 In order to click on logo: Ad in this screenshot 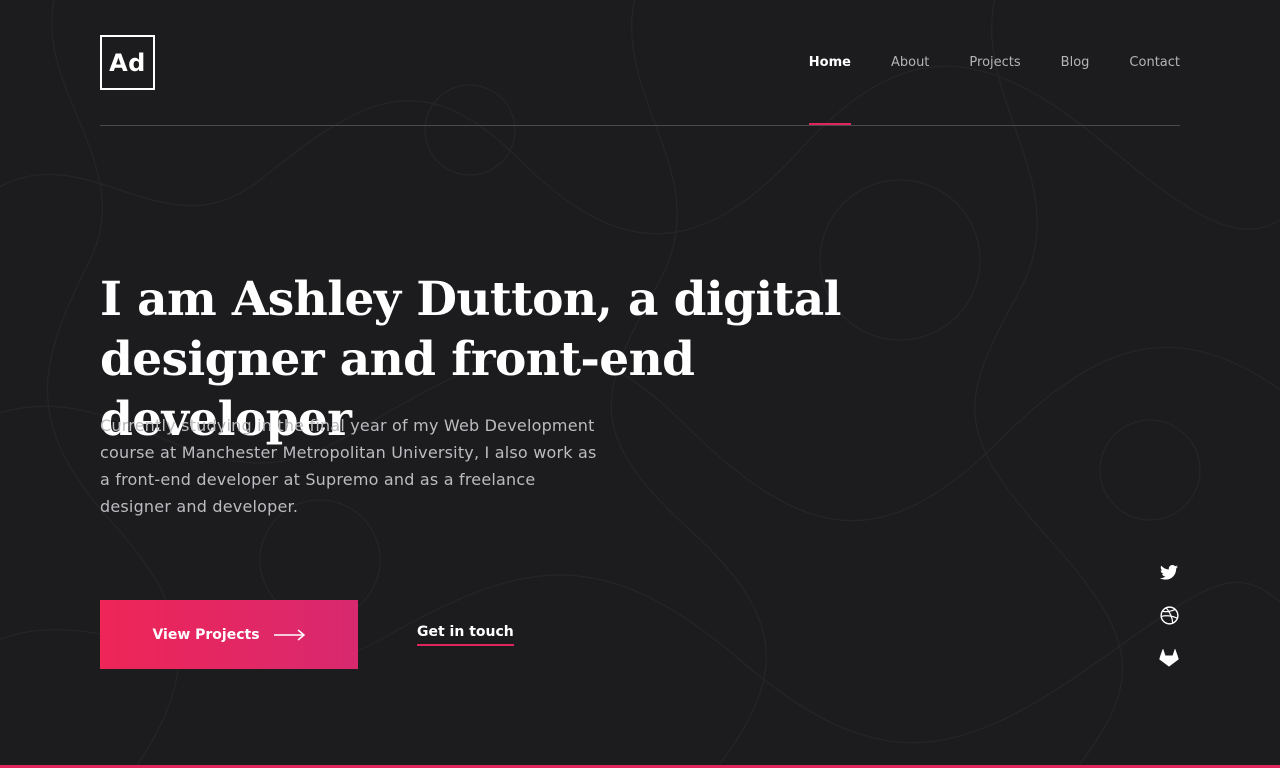, I will do `click(127, 62)`.